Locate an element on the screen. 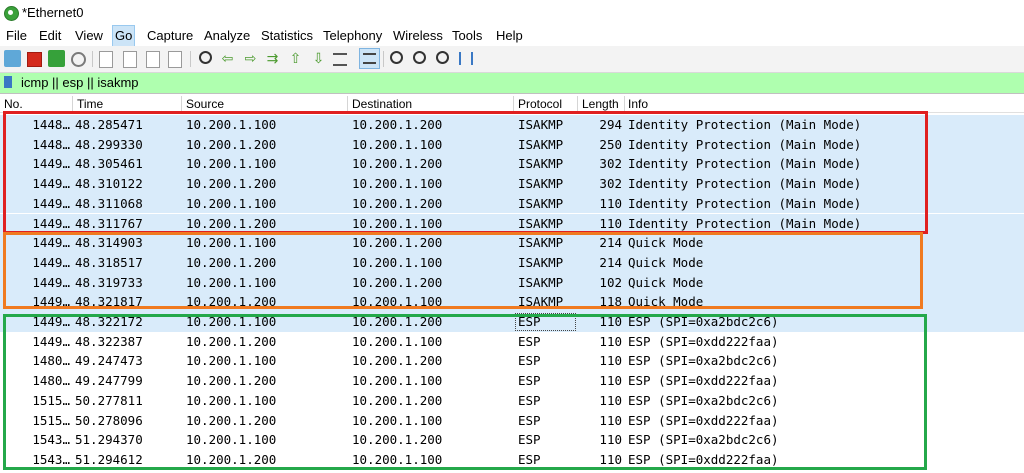 This screenshot has width=1024, height=473. capture-options-icon is located at coordinates (78, 59).